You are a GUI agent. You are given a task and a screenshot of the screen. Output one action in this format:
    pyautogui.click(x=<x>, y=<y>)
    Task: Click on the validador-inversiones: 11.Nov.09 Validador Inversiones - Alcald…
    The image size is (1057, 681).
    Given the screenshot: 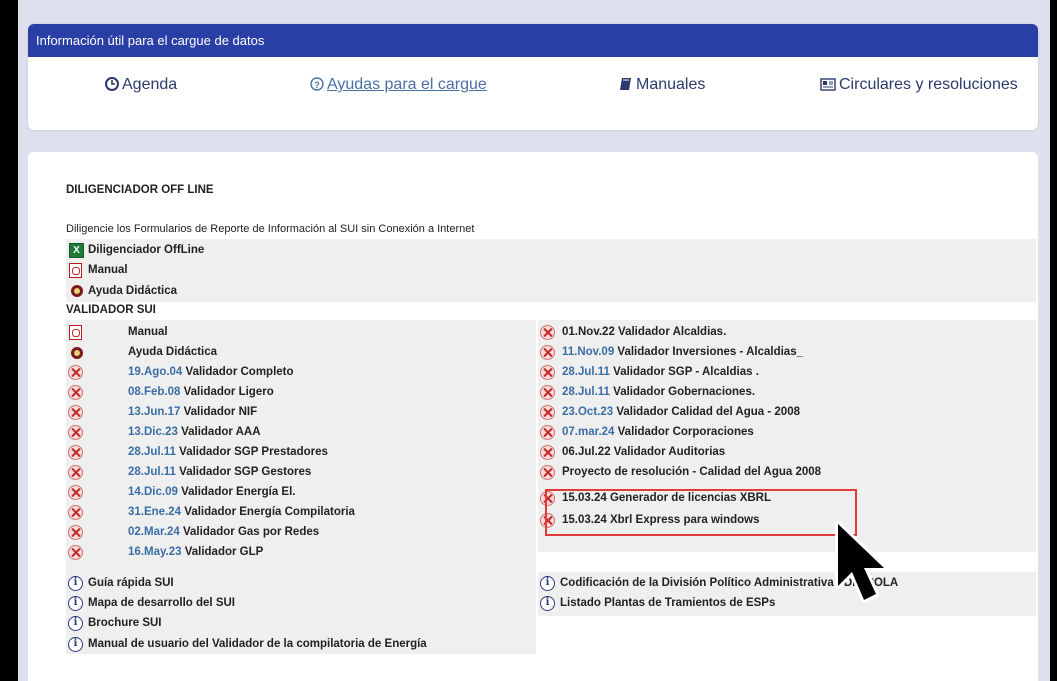 What is the action you would take?
    pyautogui.click(x=682, y=352)
    